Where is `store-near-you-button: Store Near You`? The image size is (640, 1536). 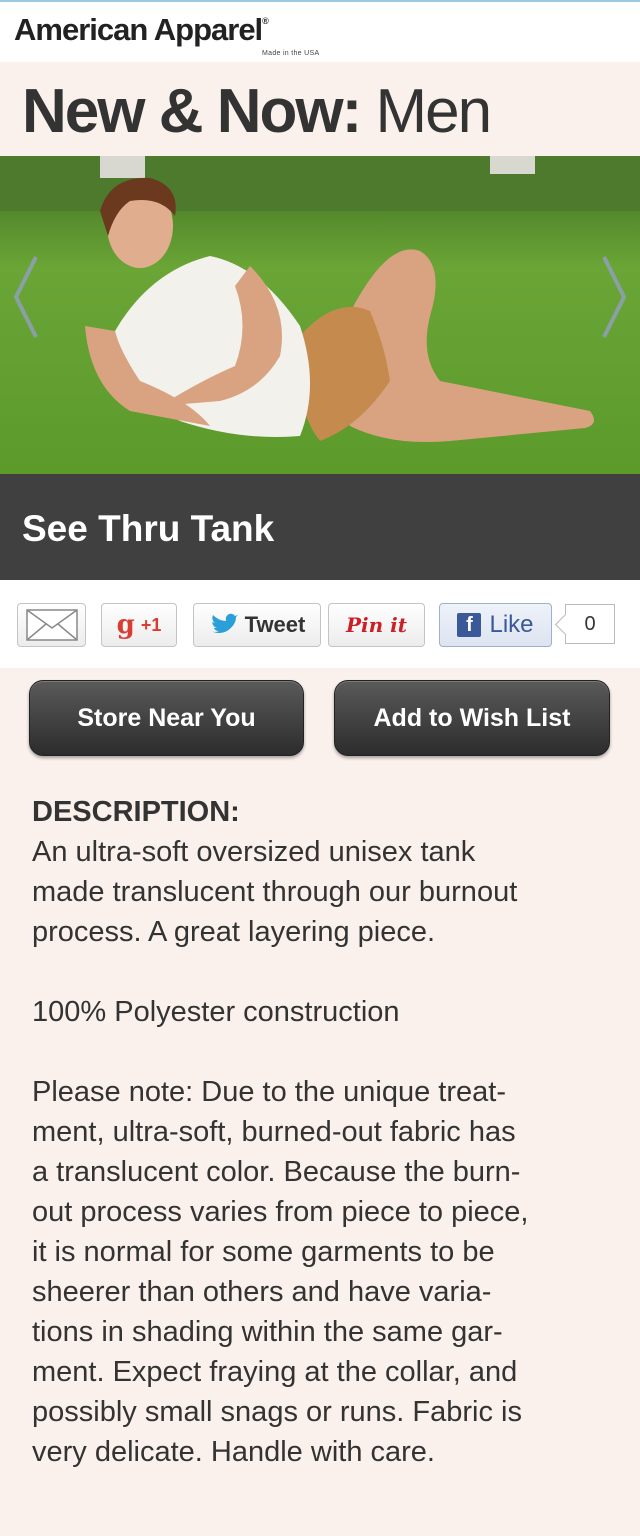
store-near-you-button: Store Near You is located at coordinates (166, 718).